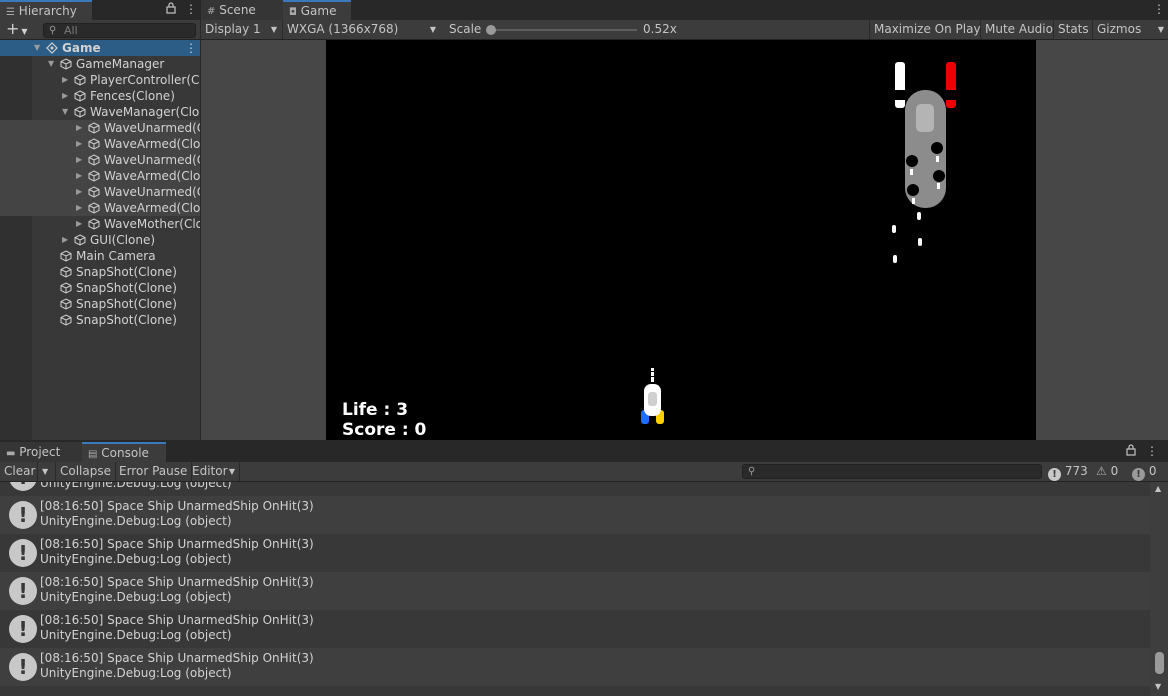 This screenshot has height=696, width=1168. Describe the element at coordinates (23, 553) in the screenshot. I see `info-icon: !` at that location.